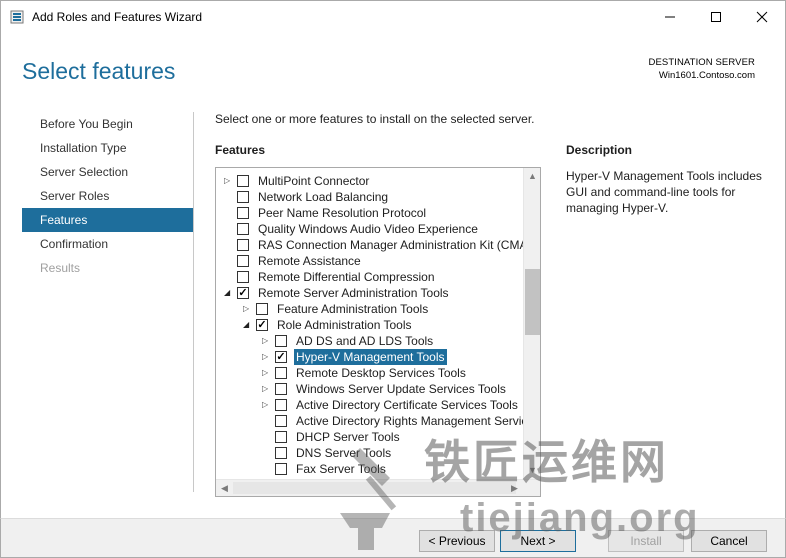 The width and height of the screenshot is (786, 558). I want to click on nav-item-server-roles: Server Roles, so click(107, 196).